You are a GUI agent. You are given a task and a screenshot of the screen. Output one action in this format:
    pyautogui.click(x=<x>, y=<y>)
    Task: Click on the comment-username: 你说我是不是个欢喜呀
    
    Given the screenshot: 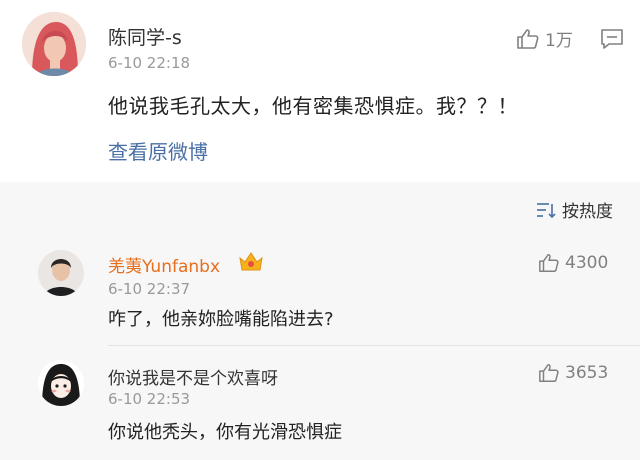 What is the action you would take?
    pyautogui.click(x=193, y=376)
    